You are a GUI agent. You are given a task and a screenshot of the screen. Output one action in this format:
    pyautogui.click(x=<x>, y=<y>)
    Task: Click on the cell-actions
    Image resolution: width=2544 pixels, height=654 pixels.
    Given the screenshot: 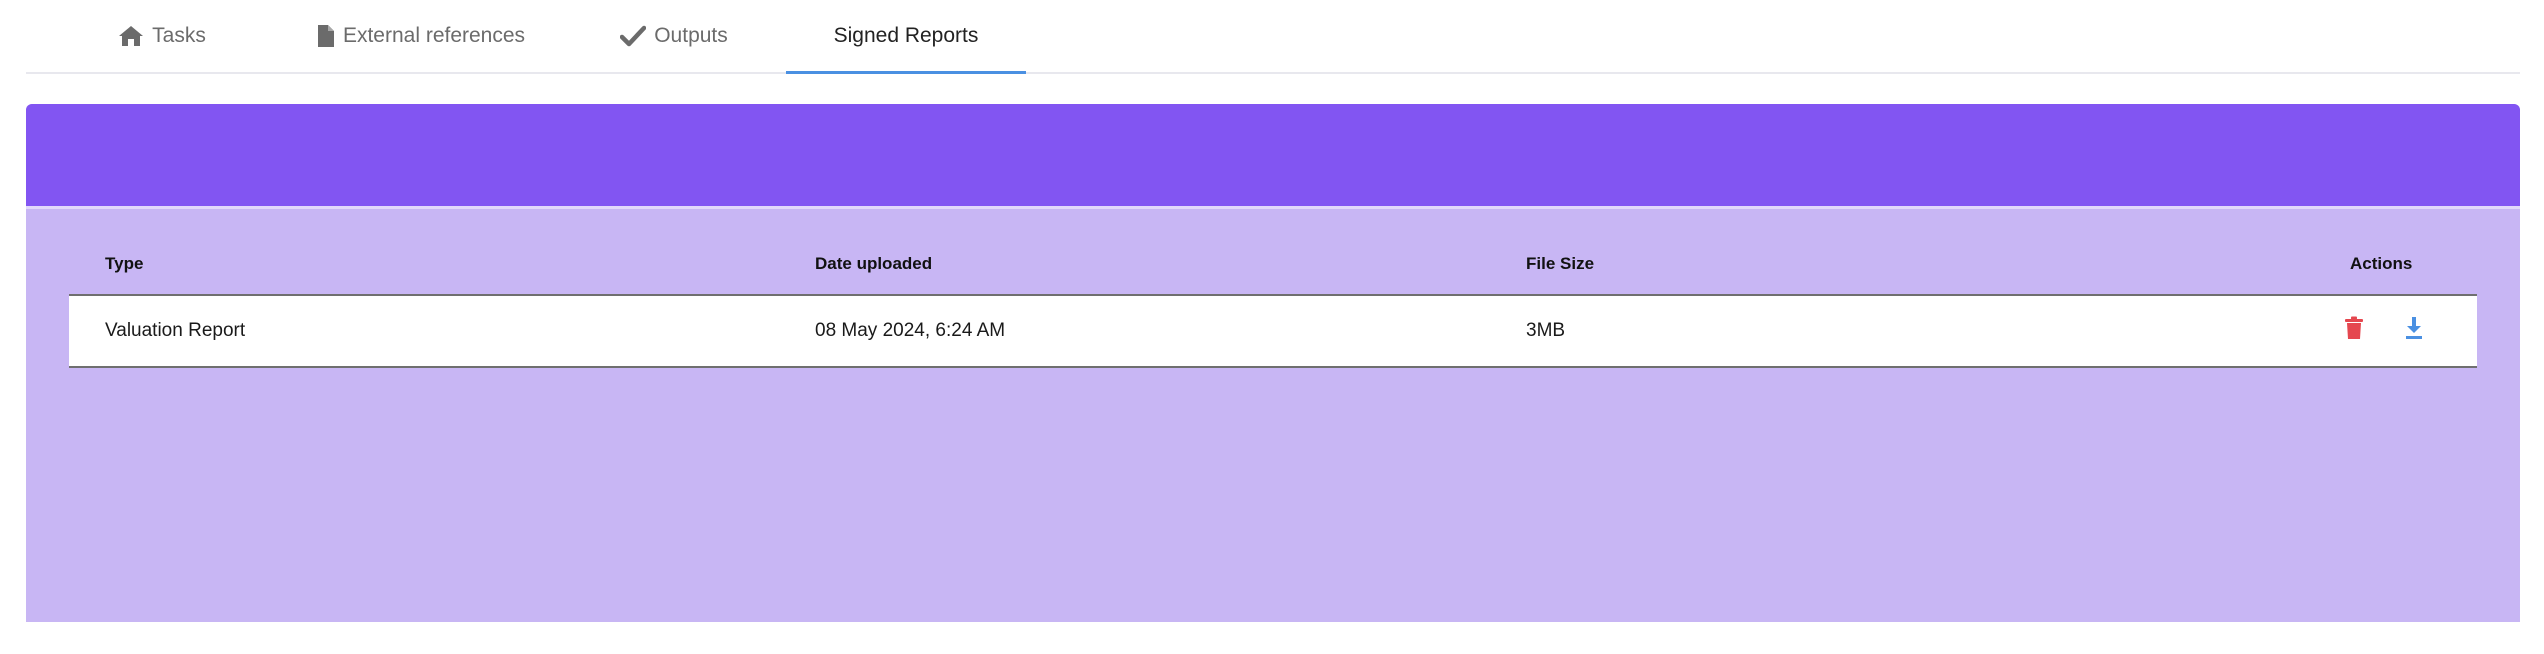 What is the action you would take?
    pyautogui.click(x=2399, y=331)
    